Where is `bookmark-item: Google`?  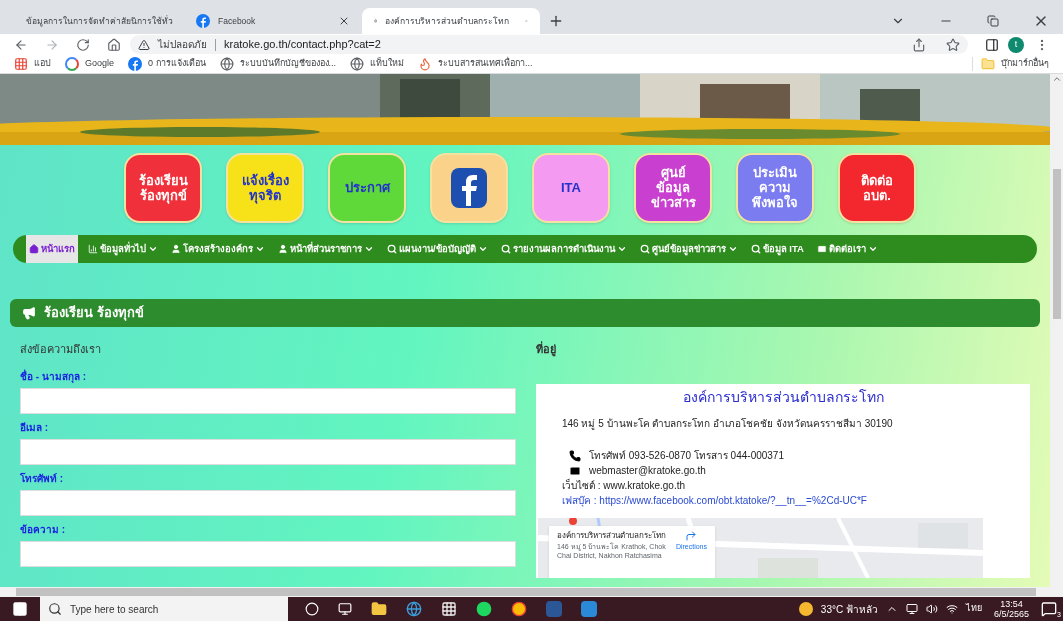
bookmark-item: Google is located at coordinates (90, 64).